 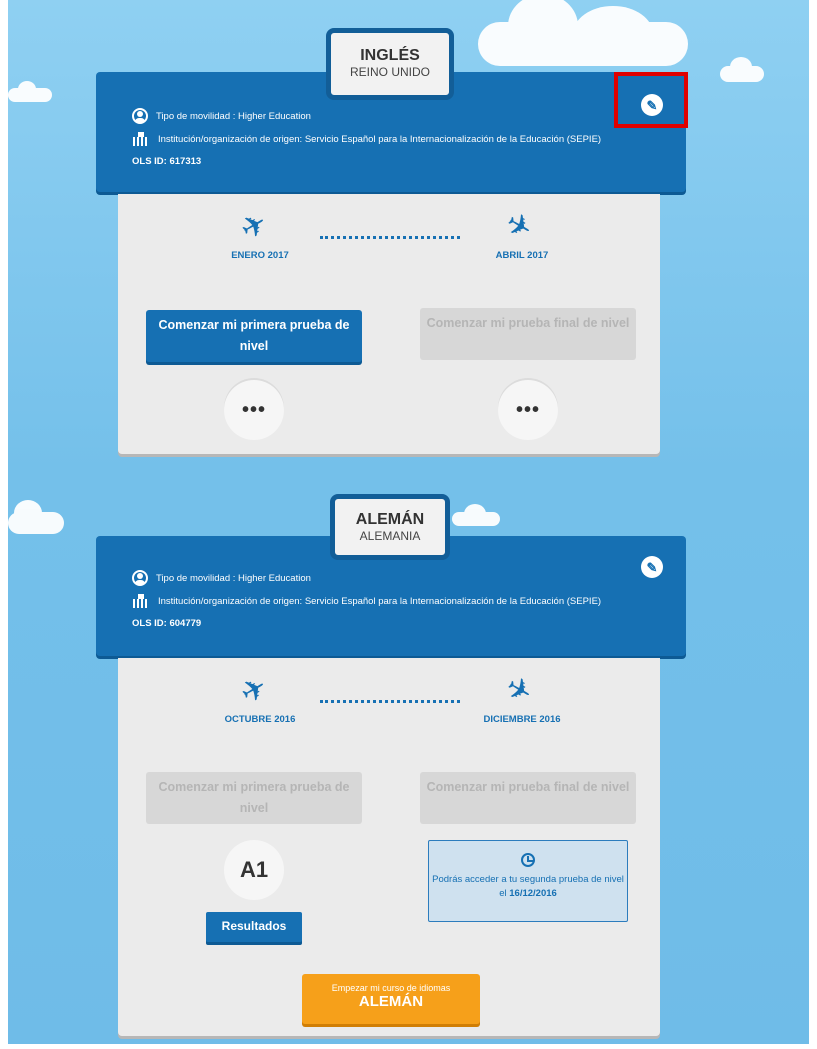 What do you see at coordinates (260, 719) in the screenshot?
I see `start-date: OCTUBRE 2016` at bounding box center [260, 719].